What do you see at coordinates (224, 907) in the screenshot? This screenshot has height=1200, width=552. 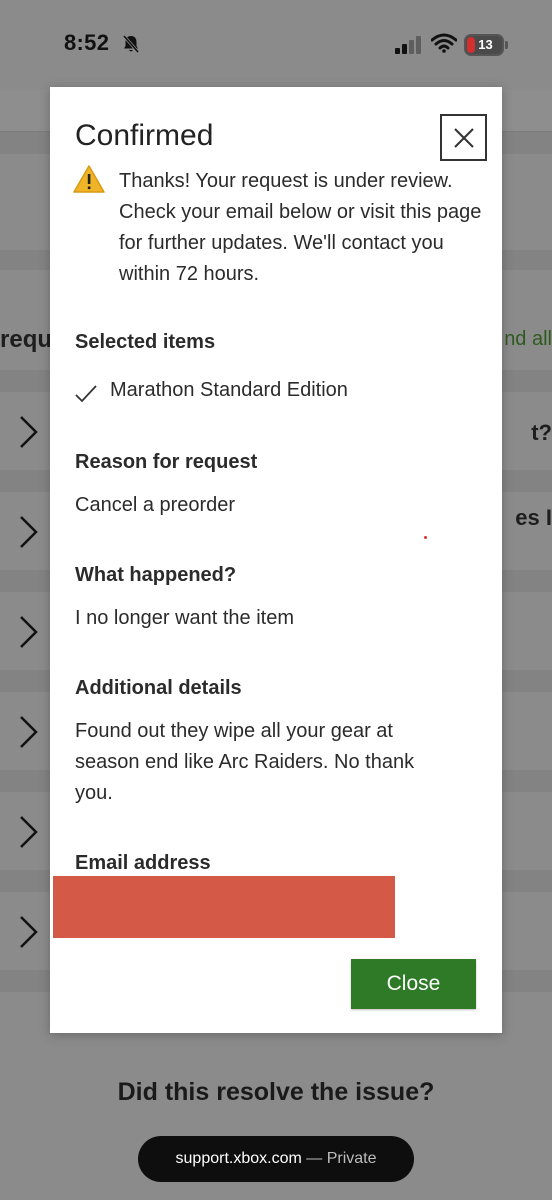 I see `redacted-email` at bounding box center [224, 907].